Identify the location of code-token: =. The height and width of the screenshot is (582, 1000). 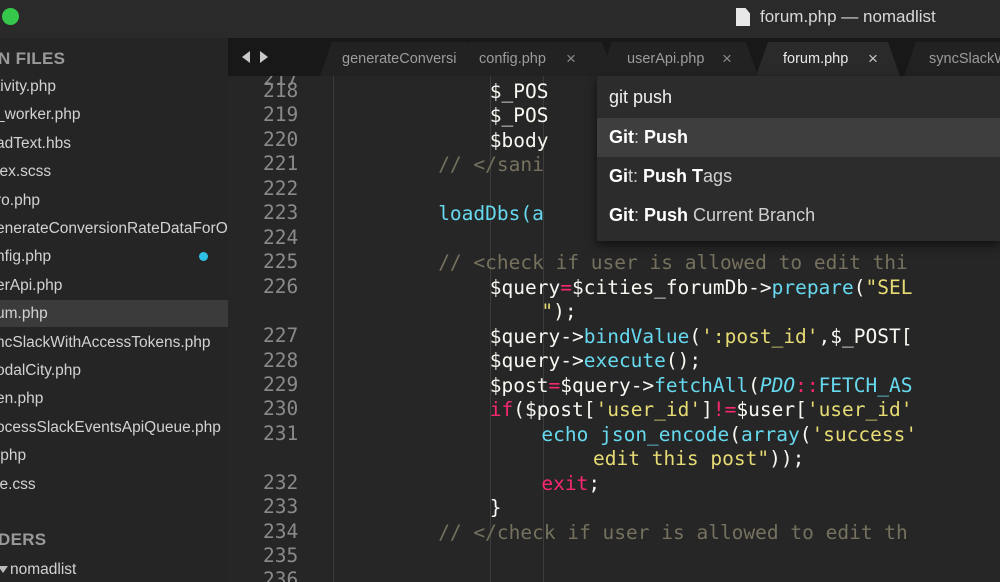
(554, 385).